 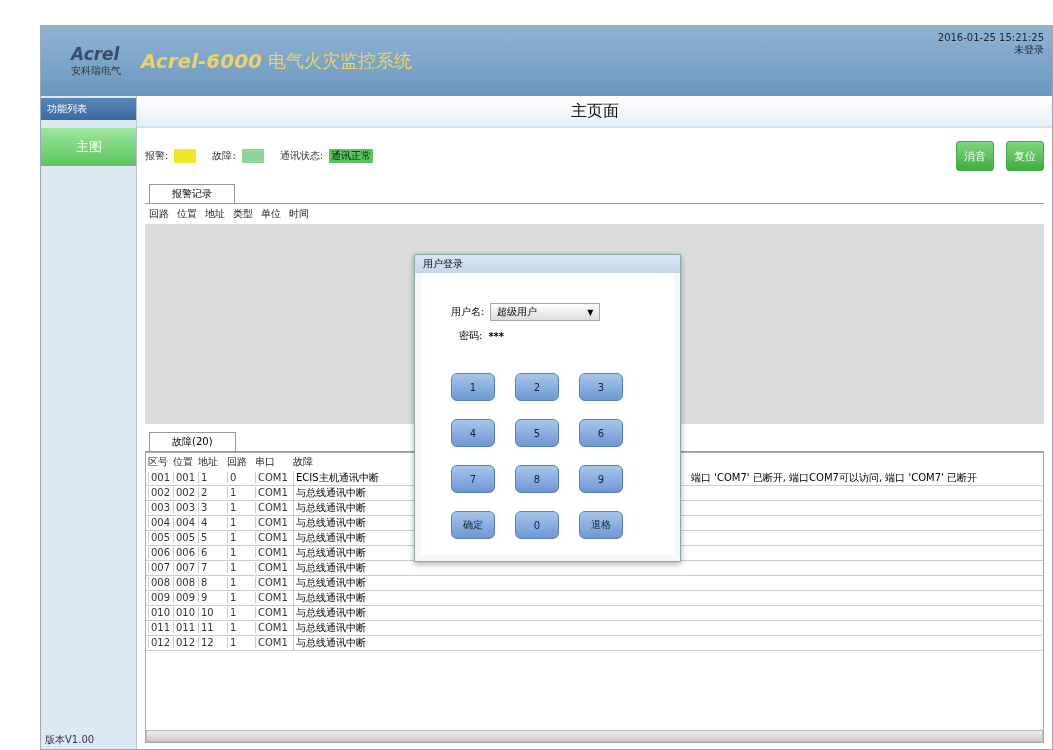 What do you see at coordinates (212, 598) in the screenshot?
I see `table-cell: 9` at bounding box center [212, 598].